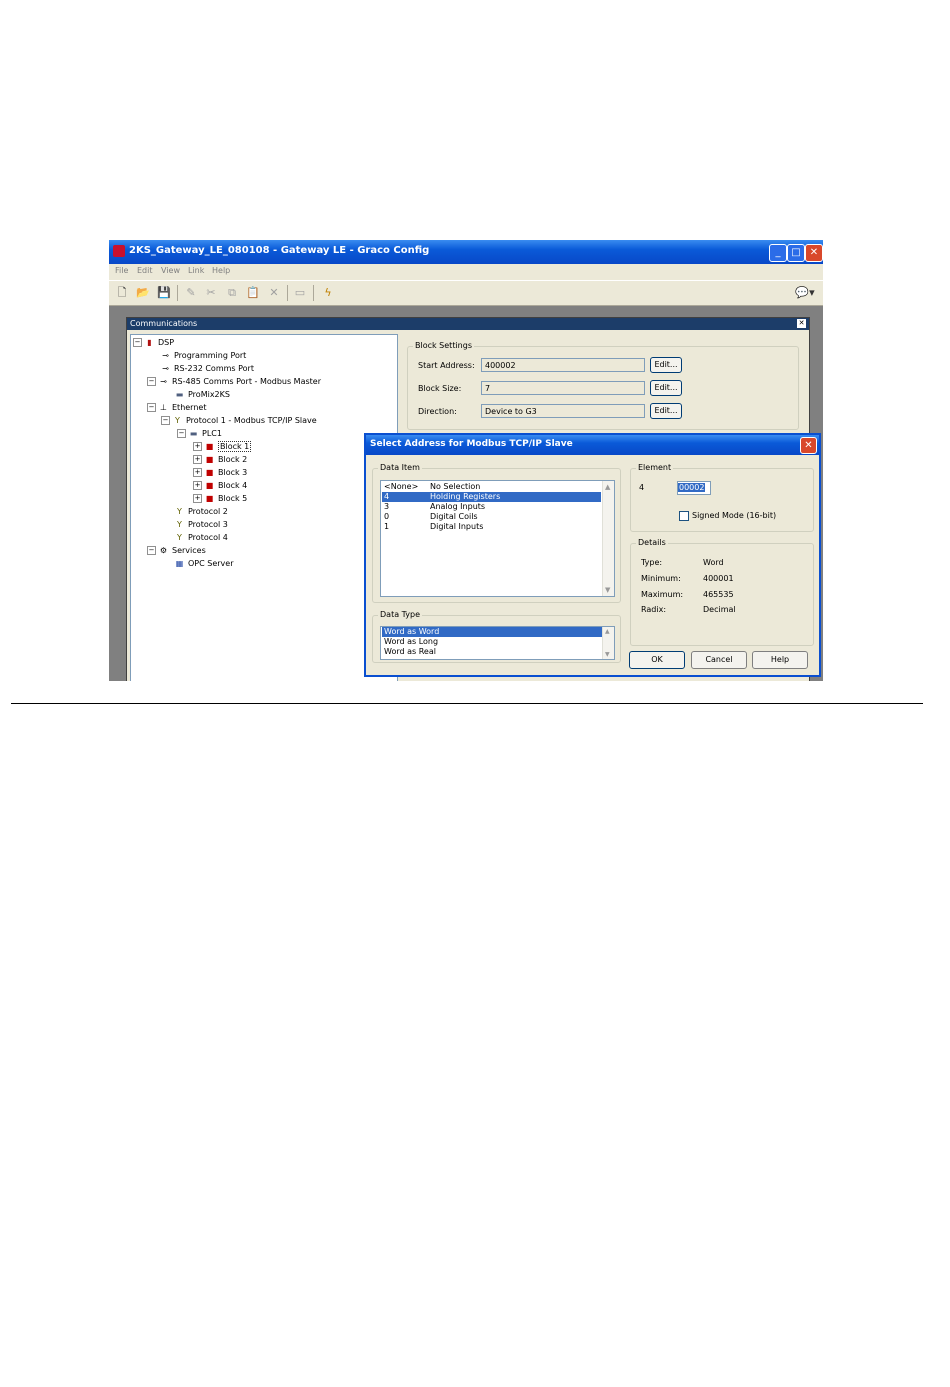  I want to click on toolbar-separator, so click(287, 293).